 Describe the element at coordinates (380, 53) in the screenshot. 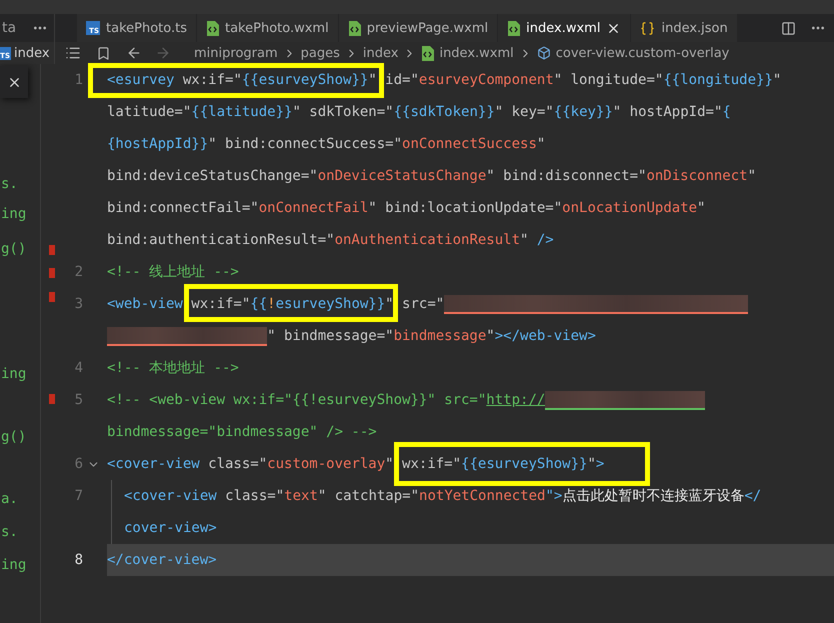

I see `breadcrumb-item: index` at that location.